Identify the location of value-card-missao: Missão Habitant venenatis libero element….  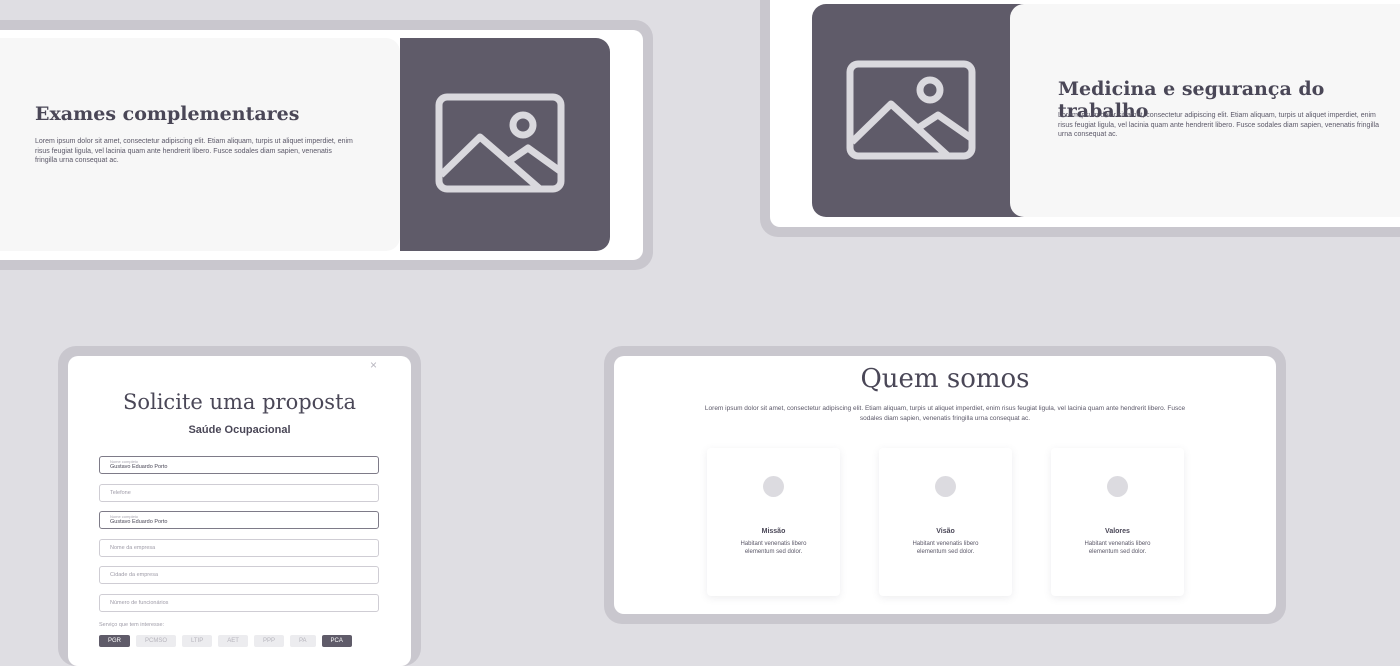
(773, 522).